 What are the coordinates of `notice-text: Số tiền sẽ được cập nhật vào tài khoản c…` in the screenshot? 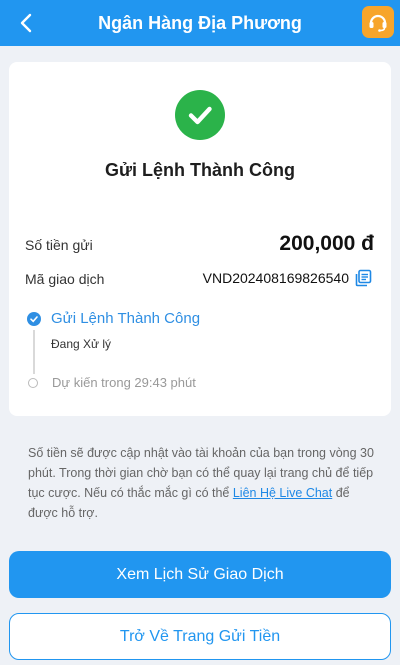 It's located at (201, 483).